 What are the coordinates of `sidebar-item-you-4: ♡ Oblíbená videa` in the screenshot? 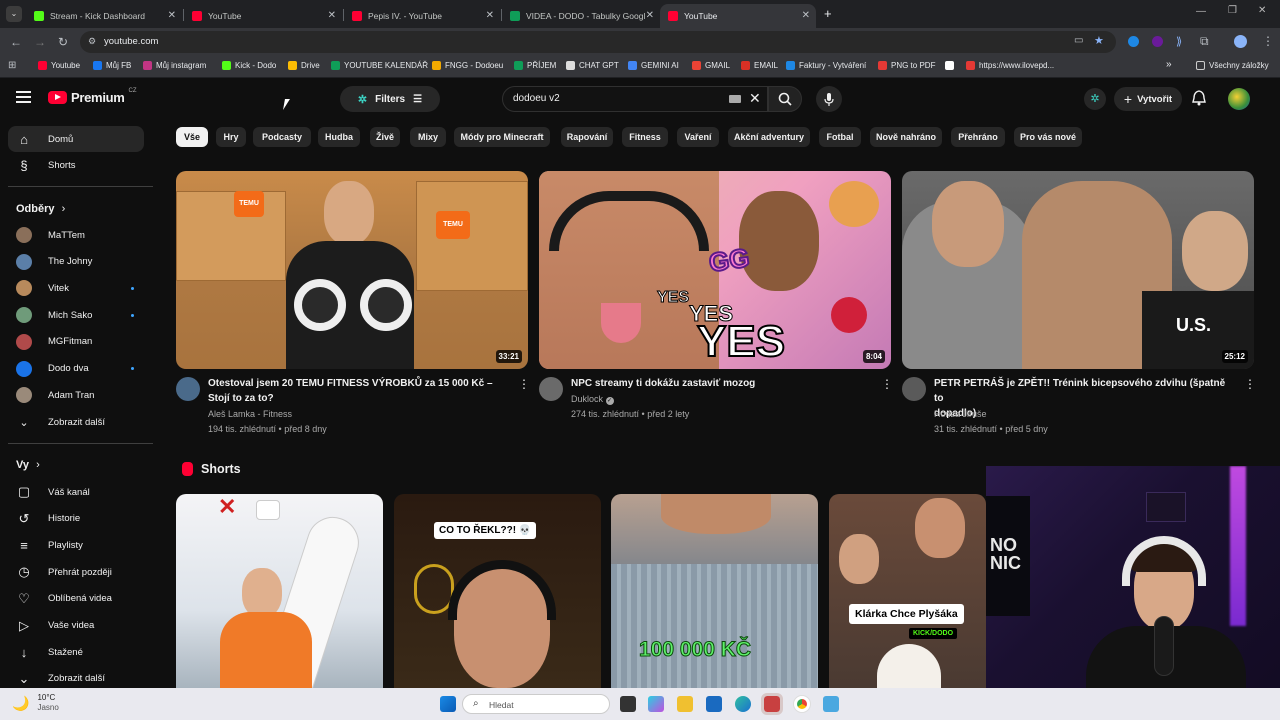 It's located at (76, 599).